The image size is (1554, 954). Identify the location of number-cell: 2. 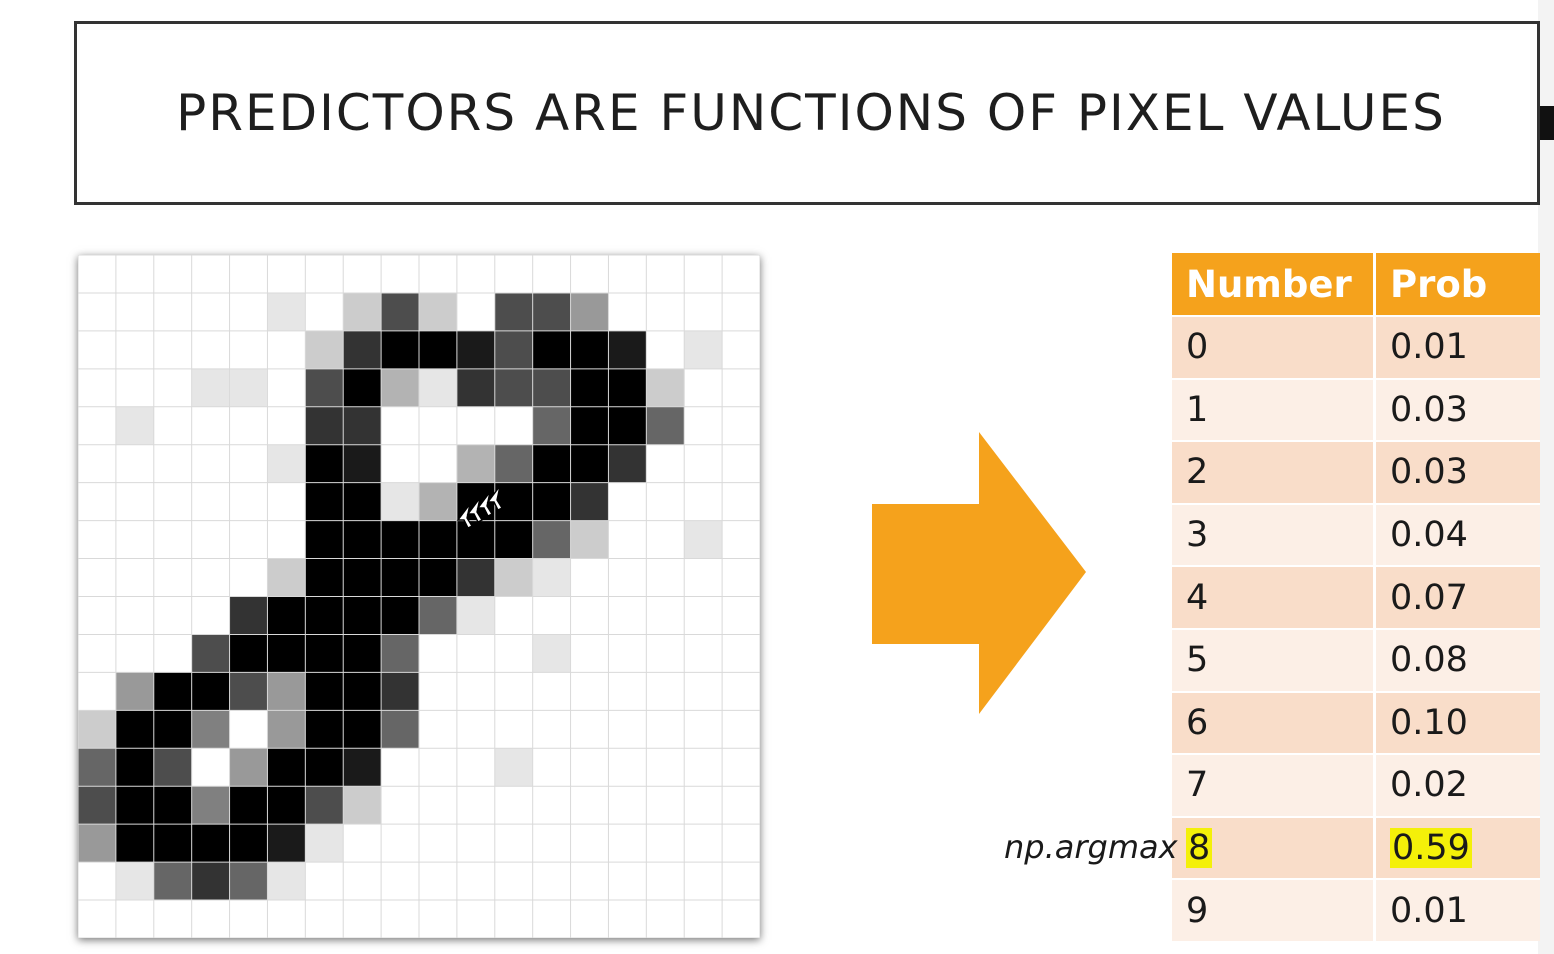
(1274, 471).